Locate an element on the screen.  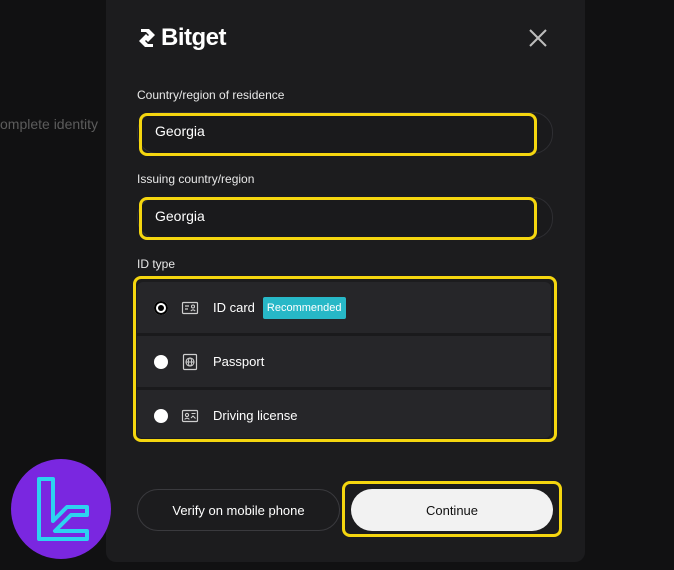
id-card-label: ID card is located at coordinates (234, 307).